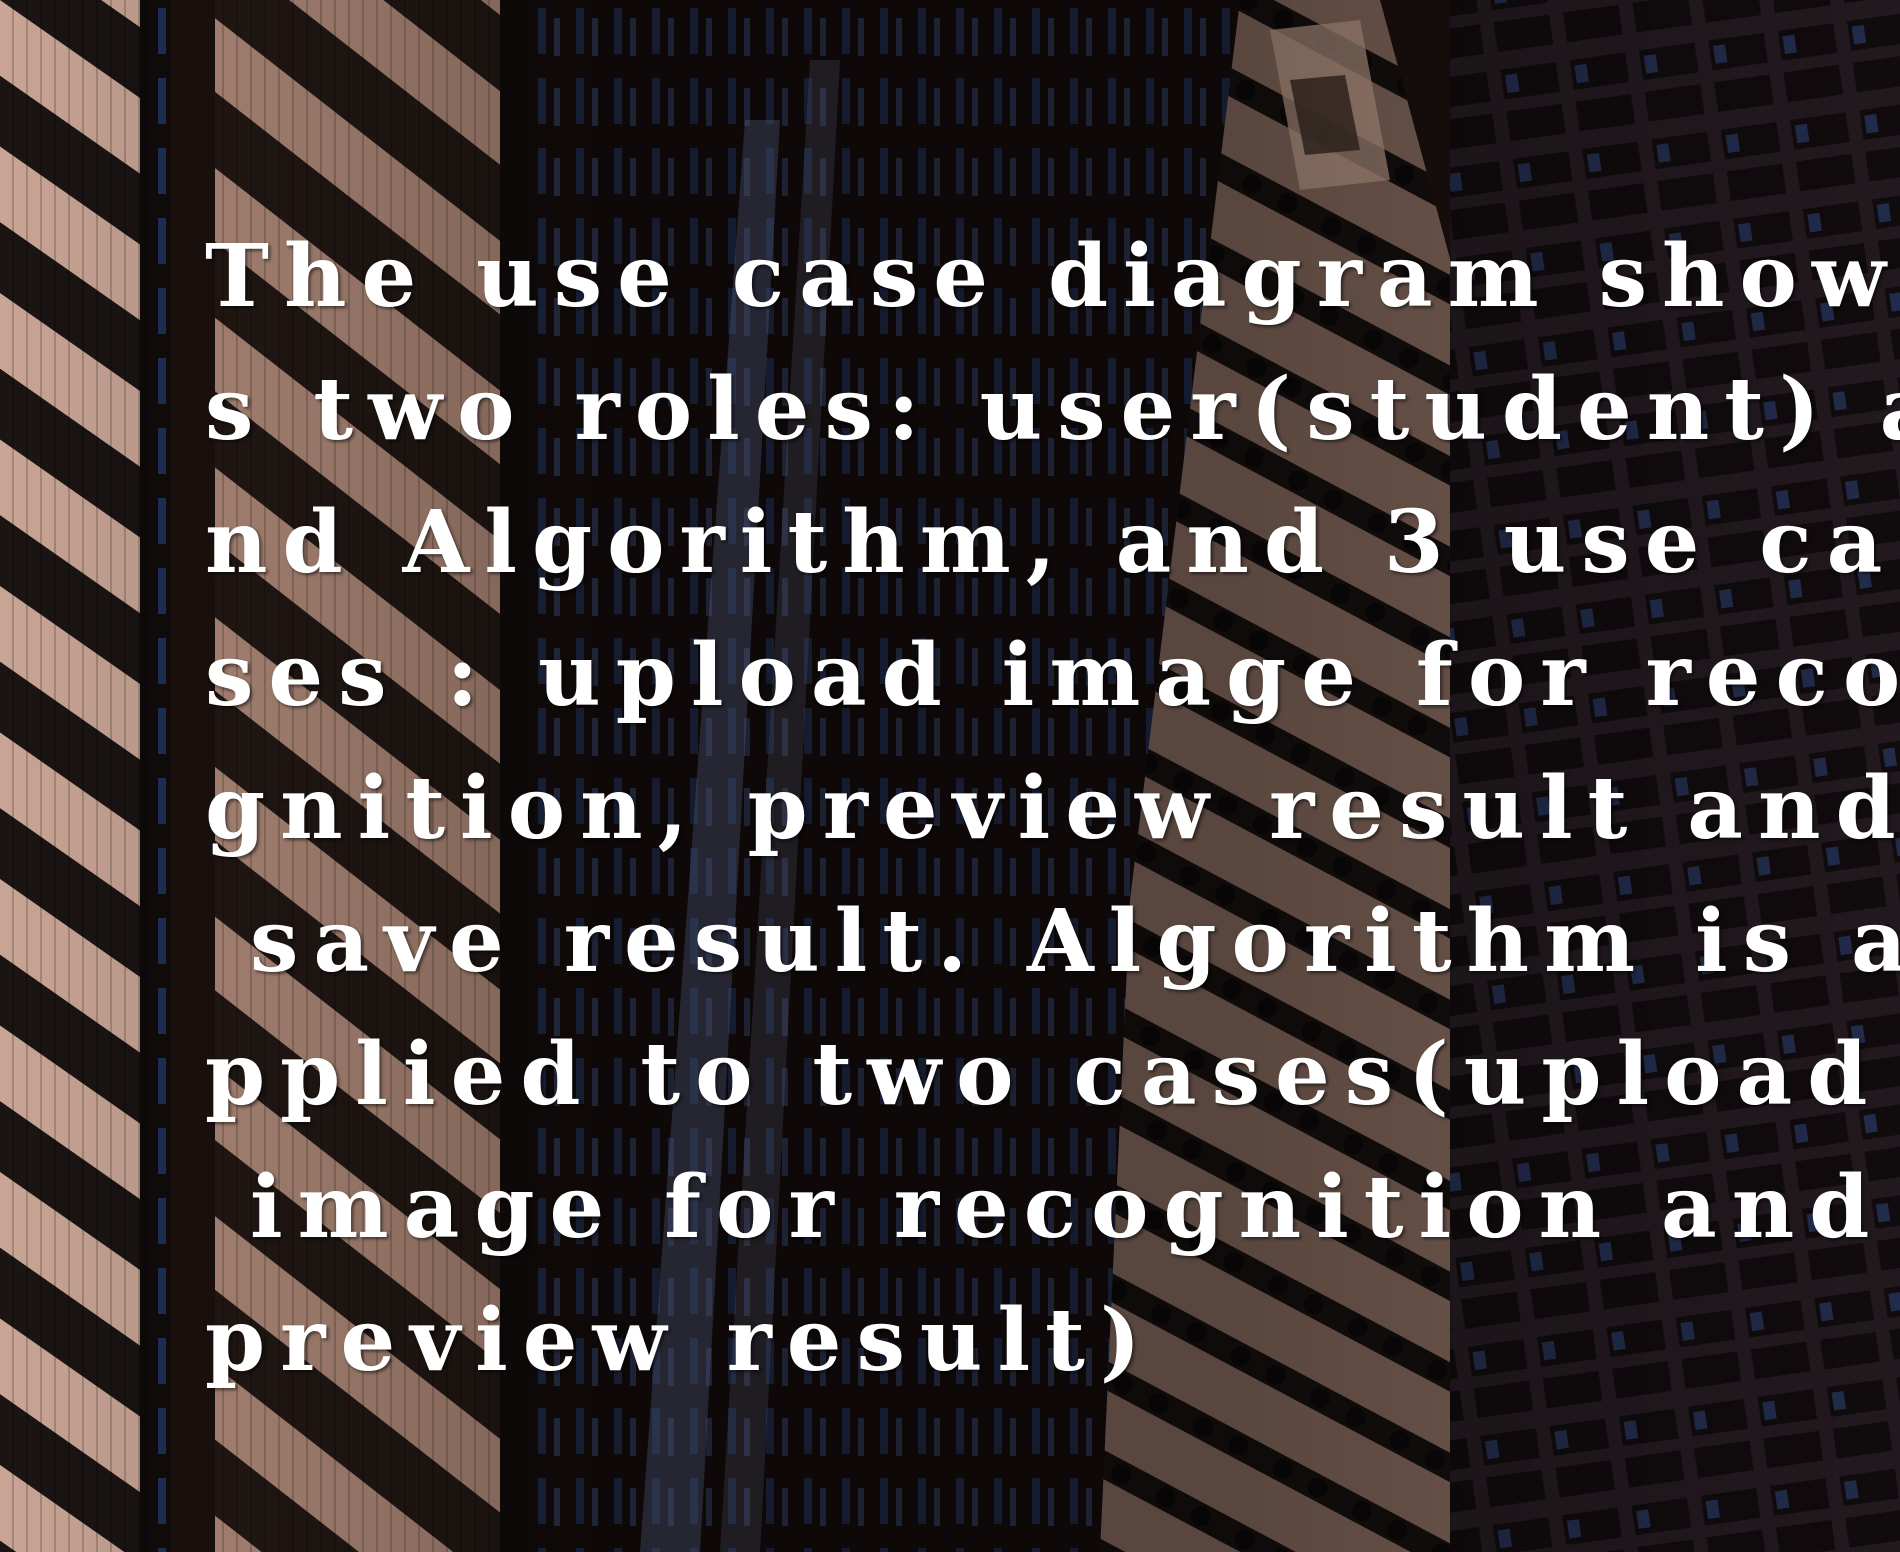  What do you see at coordinates (1052, 276) in the screenshot?
I see `caption-line: The use case diagram show` at bounding box center [1052, 276].